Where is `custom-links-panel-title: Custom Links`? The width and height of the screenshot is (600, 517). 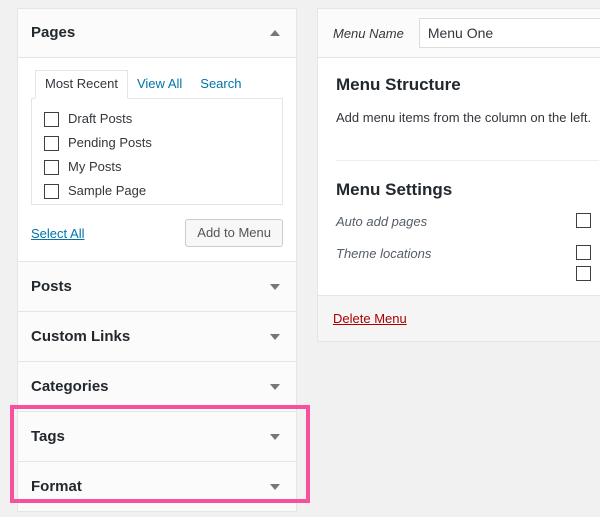
custom-links-panel-title: Custom Links is located at coordinates (81, 336).